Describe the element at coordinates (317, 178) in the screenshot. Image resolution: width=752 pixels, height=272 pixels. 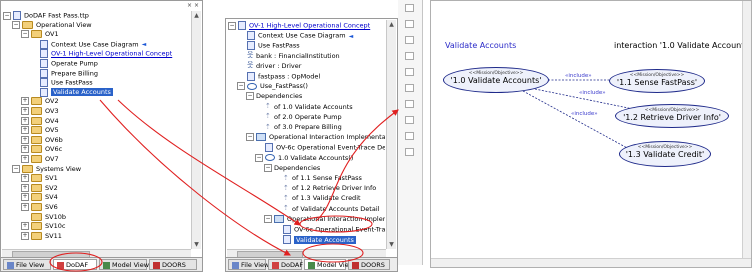
I see `tree-item: ⇡ of 1.1 Sense FastPass` at that location.